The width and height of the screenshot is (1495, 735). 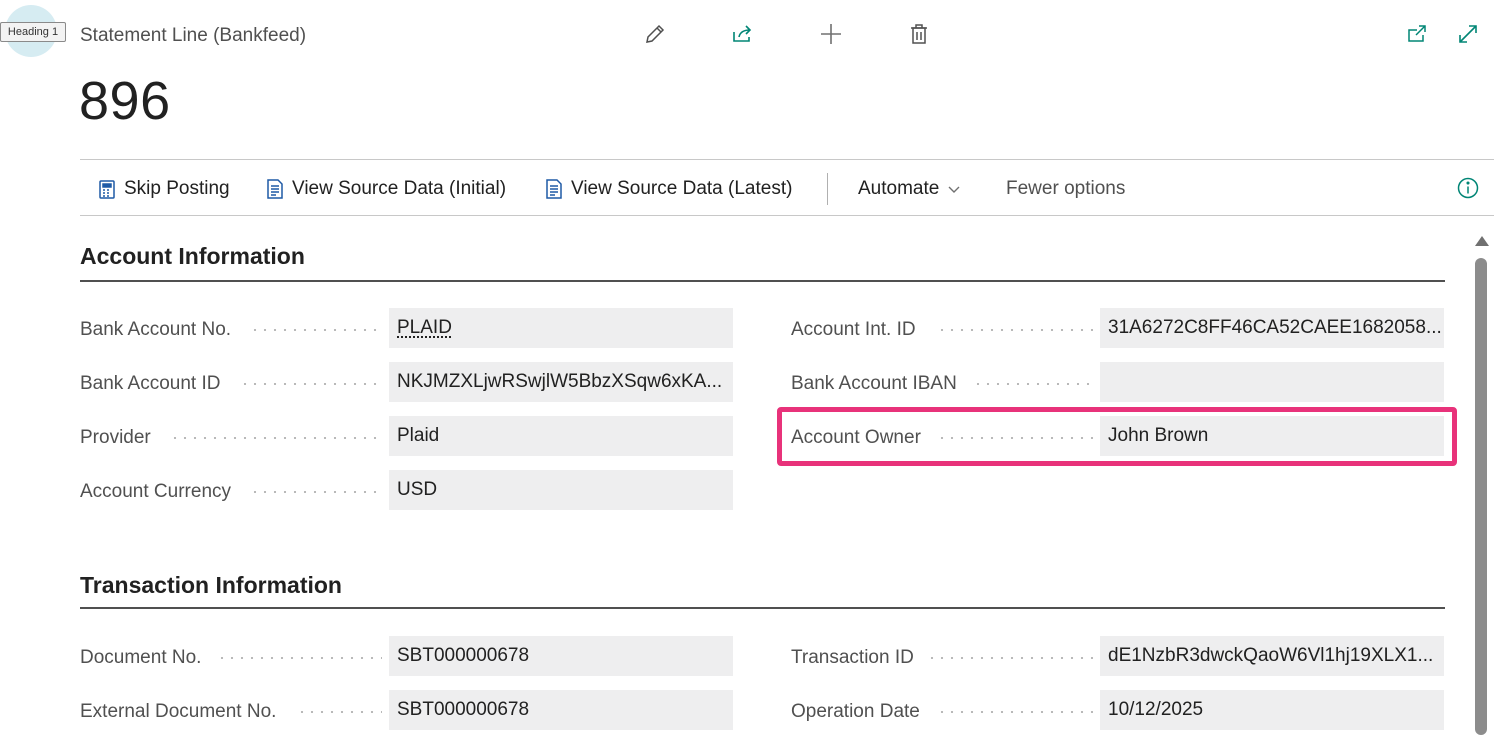 I want to click on fewer-options-button: Fewer options, so click(x=1065, y=188).